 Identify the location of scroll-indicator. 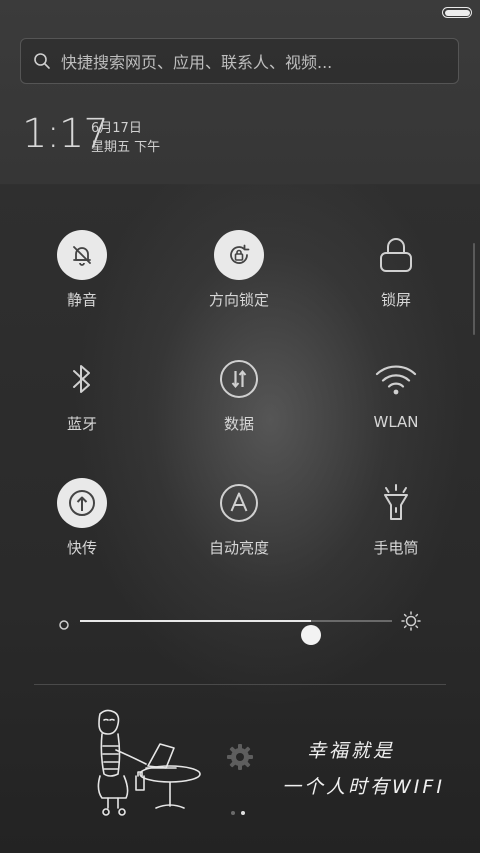
(474, 289).